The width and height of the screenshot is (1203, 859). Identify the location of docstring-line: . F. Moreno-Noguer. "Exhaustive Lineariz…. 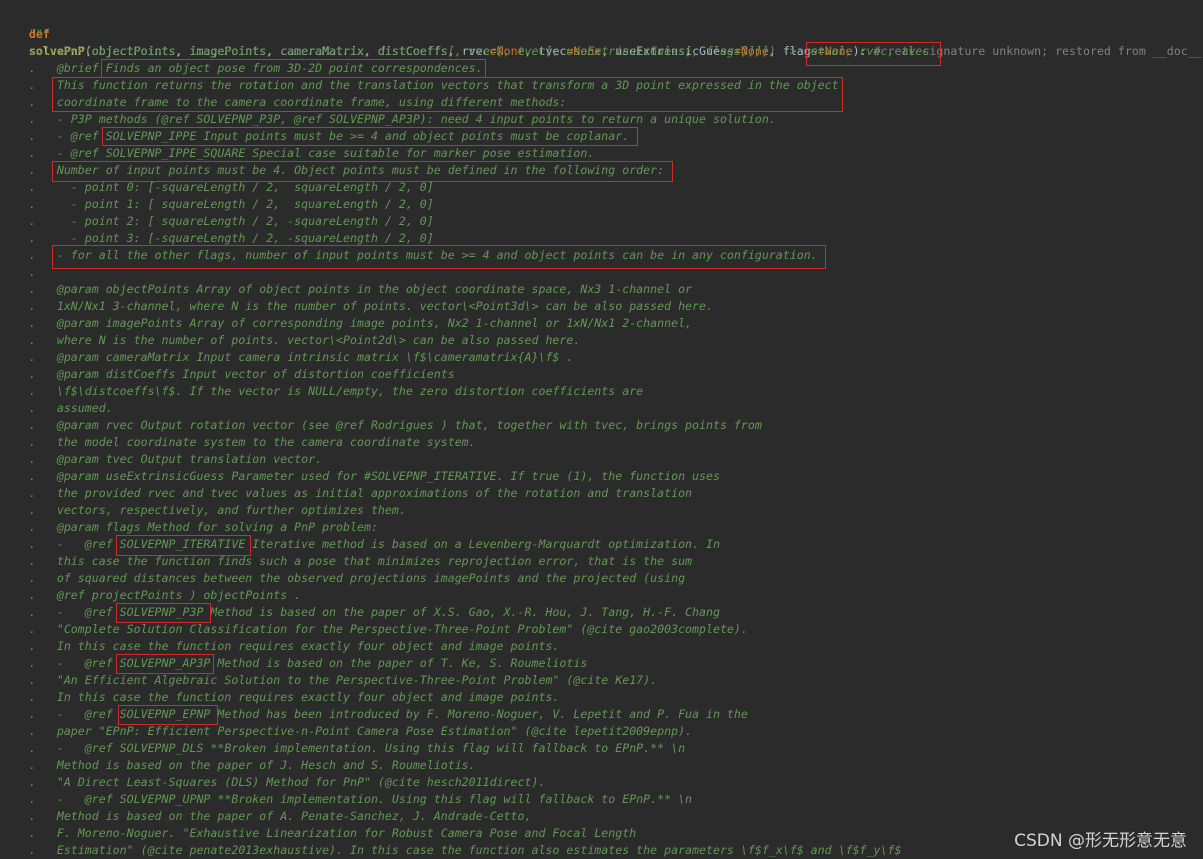
(319, 833).